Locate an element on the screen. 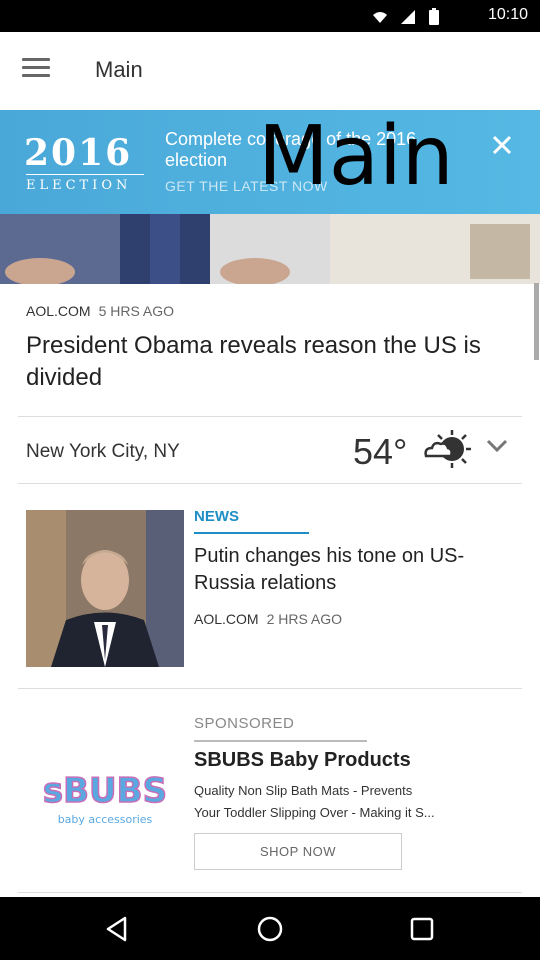 This screenshot has height=960, width=540. overlay-title: Main is located at coordinates (356, 156).